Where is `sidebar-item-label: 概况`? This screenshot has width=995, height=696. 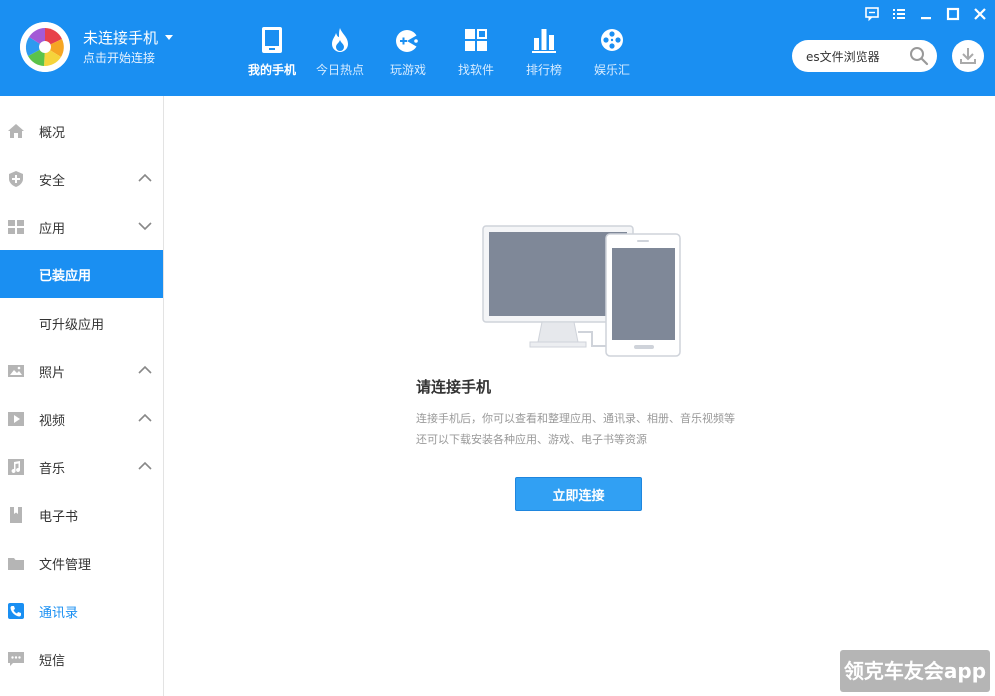
sidebar-item-label: 概况 is located at coordinates (52, 133).